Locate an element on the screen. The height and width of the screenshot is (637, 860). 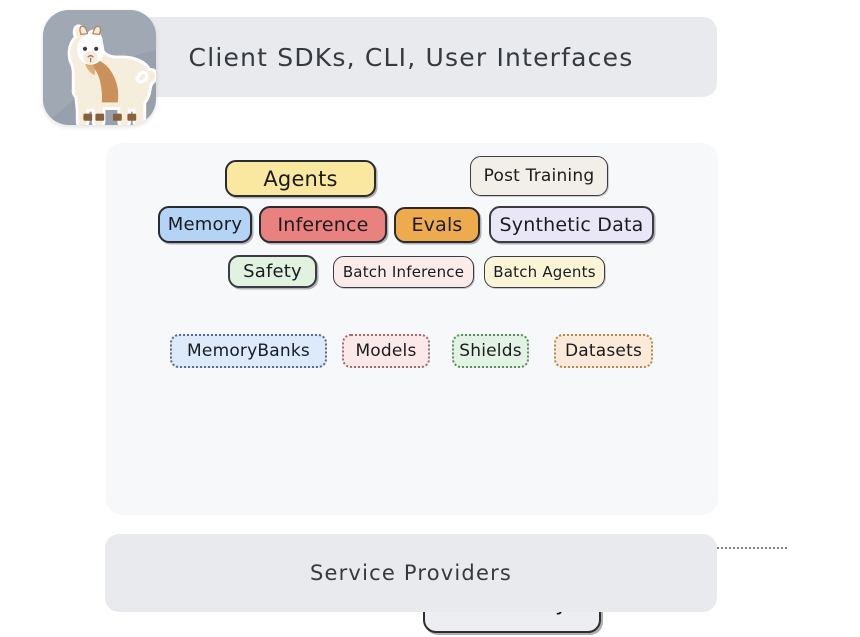
api-pill-label: Batch Agents is located at coordinates (544, 272).